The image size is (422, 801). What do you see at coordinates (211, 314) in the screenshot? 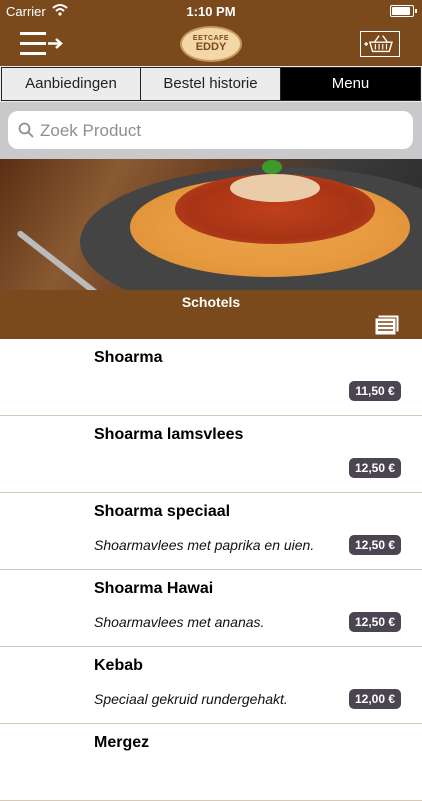
I see `category-header: Schotels` at bounding box center [211, 314].